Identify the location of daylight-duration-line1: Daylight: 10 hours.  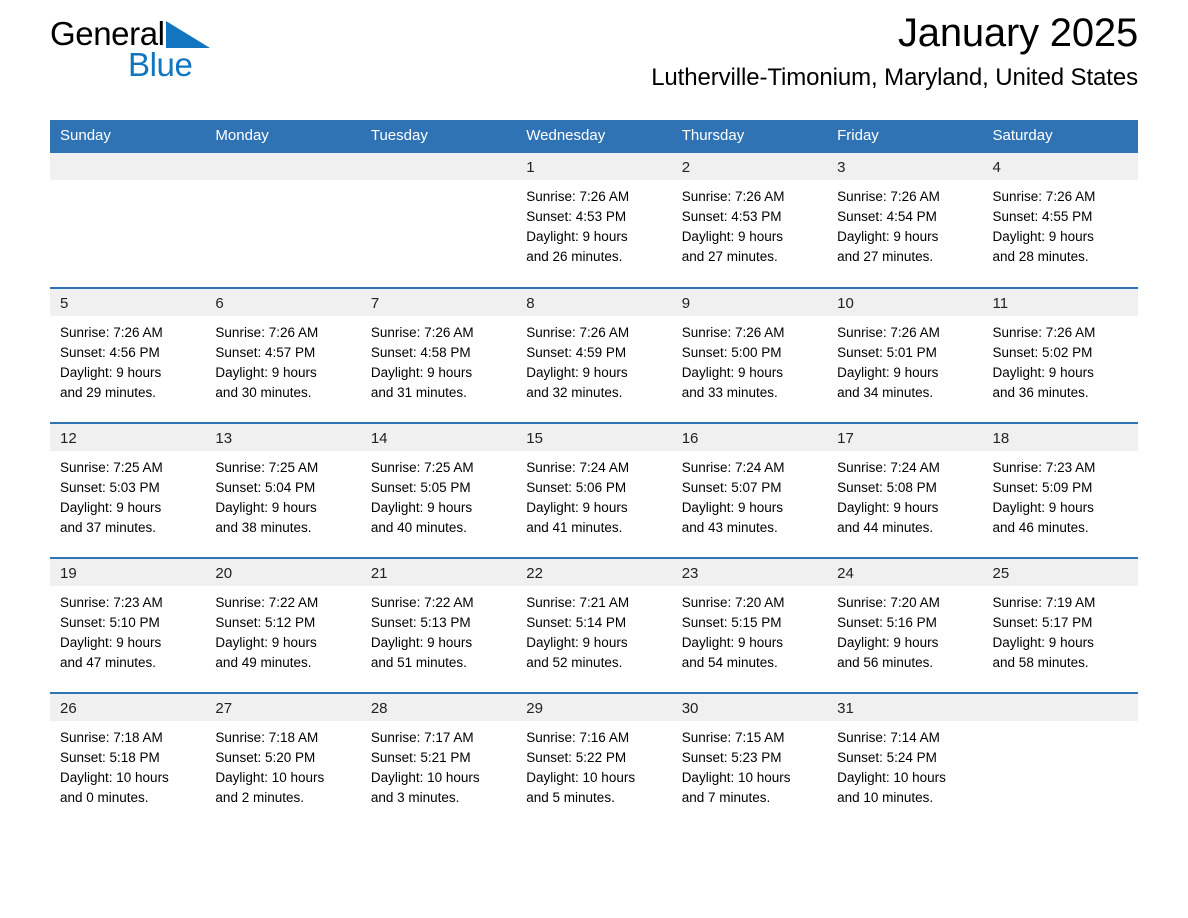
(114, 777).